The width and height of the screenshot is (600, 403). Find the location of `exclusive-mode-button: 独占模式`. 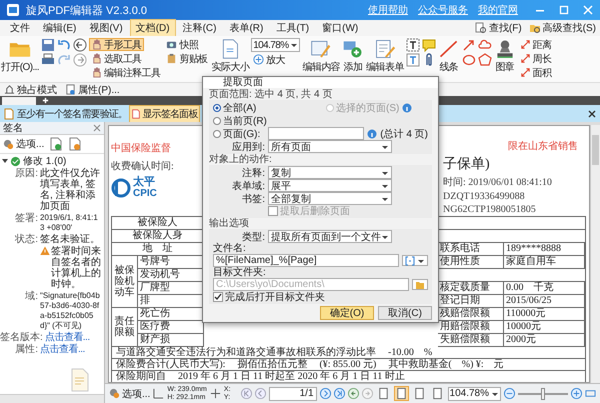

exclusive-mode-button: 独占模式 is located at coordinates (30, 89).